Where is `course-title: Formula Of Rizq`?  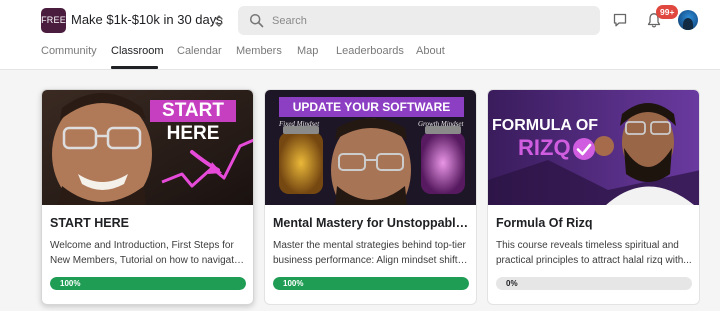 course-title: Formula Of Rizq is located at coordinates (594, 223).